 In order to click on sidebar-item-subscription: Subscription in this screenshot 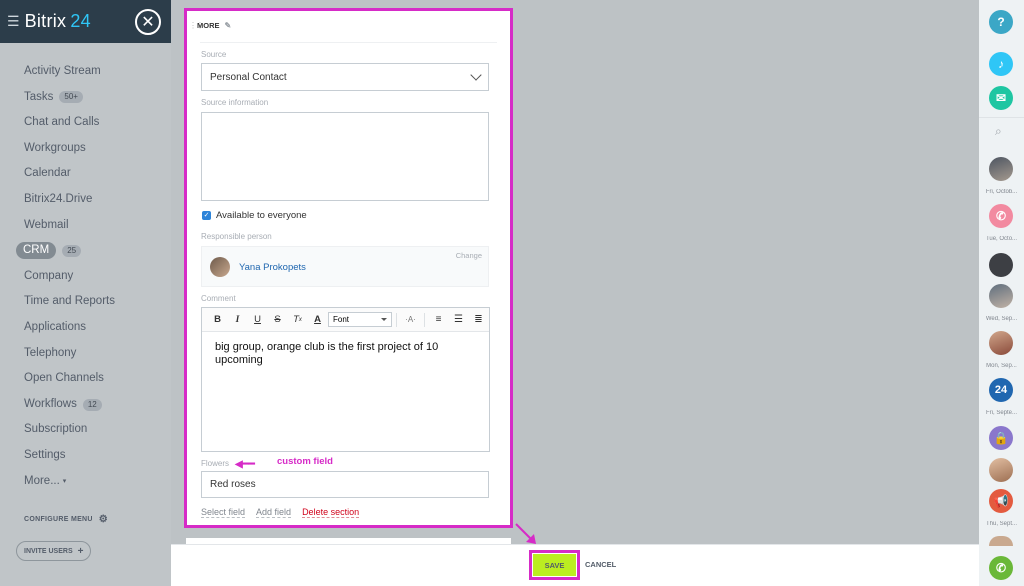, I will do `click(85, 430)`.